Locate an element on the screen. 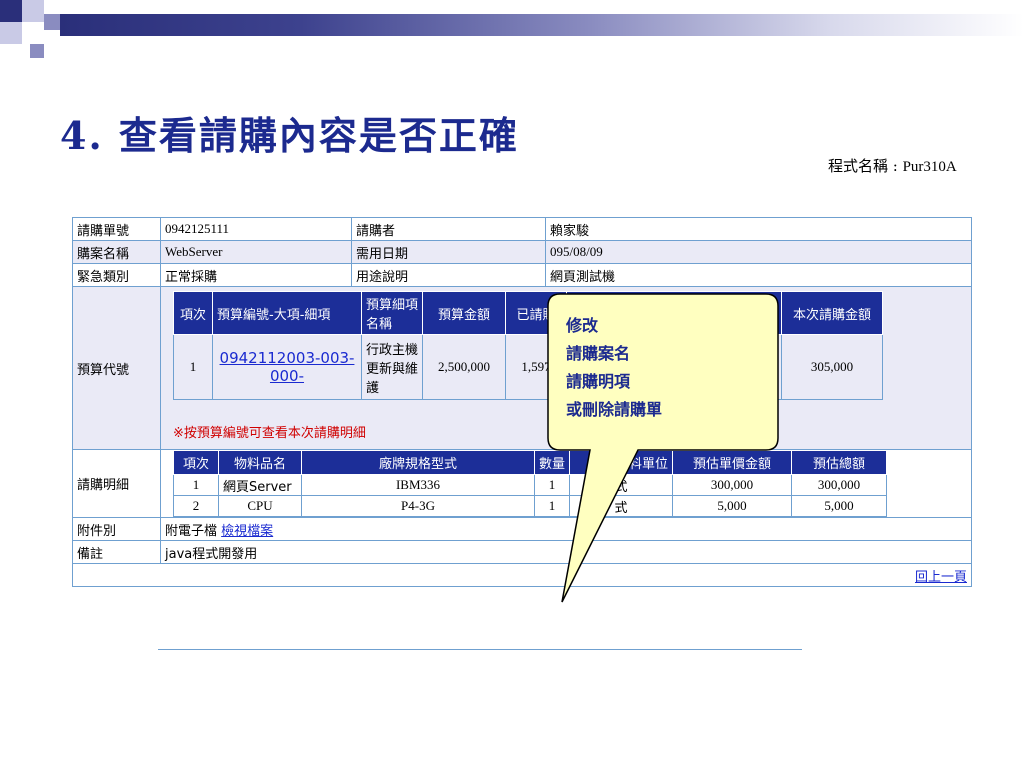  detail-total: 300,000 is located at coordinates (839, 485).